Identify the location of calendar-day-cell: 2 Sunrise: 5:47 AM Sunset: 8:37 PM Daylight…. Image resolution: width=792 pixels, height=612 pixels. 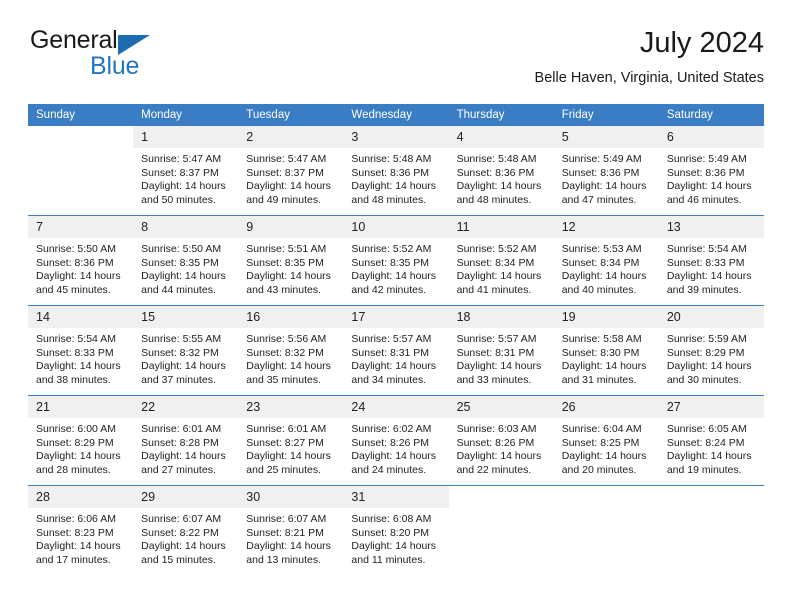
(291, 171).